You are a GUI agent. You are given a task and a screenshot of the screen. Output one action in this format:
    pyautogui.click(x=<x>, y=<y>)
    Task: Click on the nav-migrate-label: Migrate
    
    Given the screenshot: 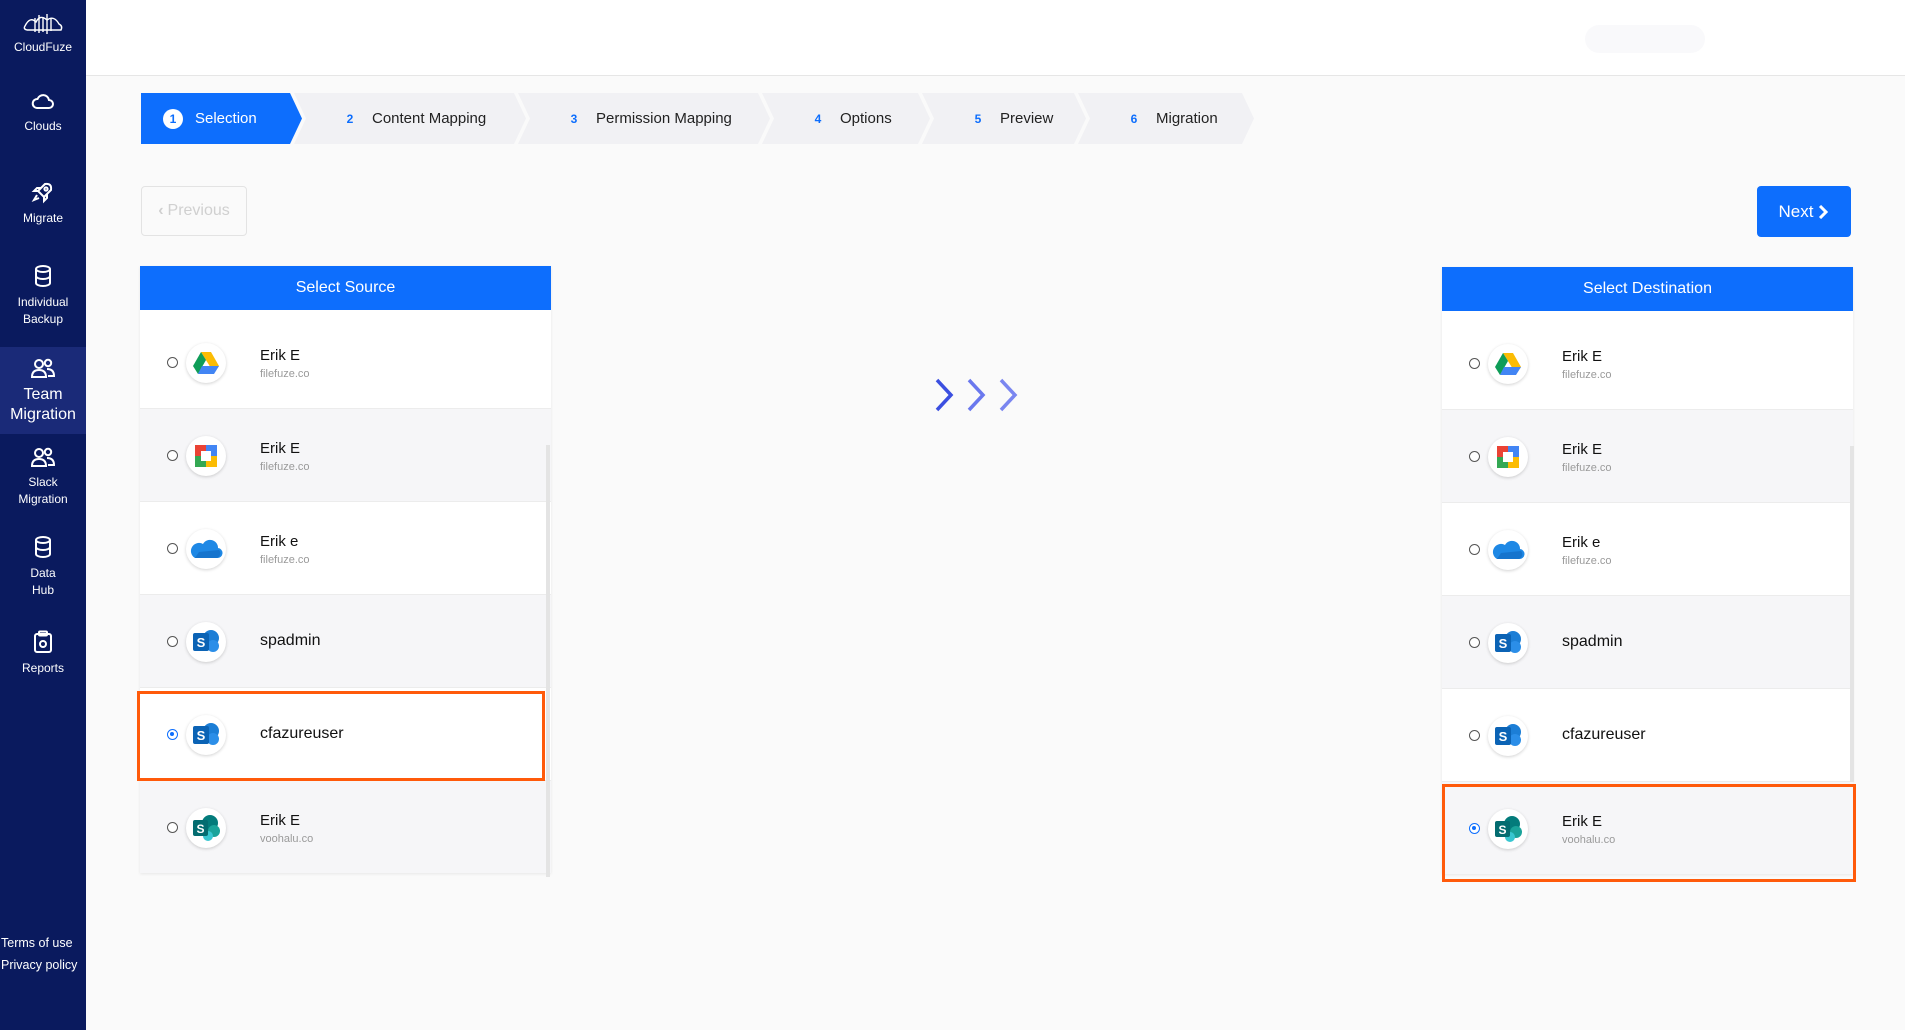 What is the action you would take?
    pyautogui.click(x=42, y=218)
    